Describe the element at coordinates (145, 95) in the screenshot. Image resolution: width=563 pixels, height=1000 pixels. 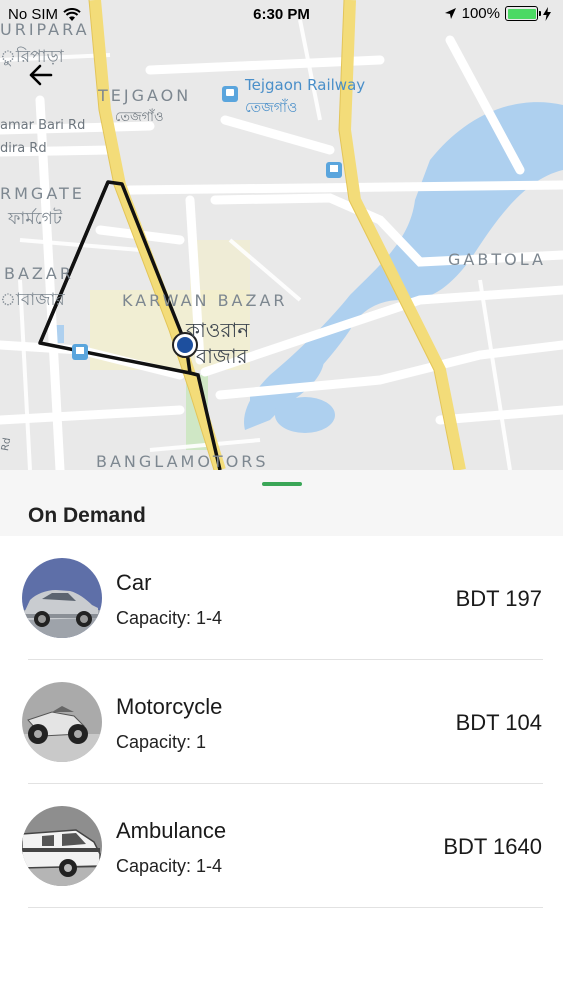
I see `map-label-tejgaon: TEJGAON` at that location.